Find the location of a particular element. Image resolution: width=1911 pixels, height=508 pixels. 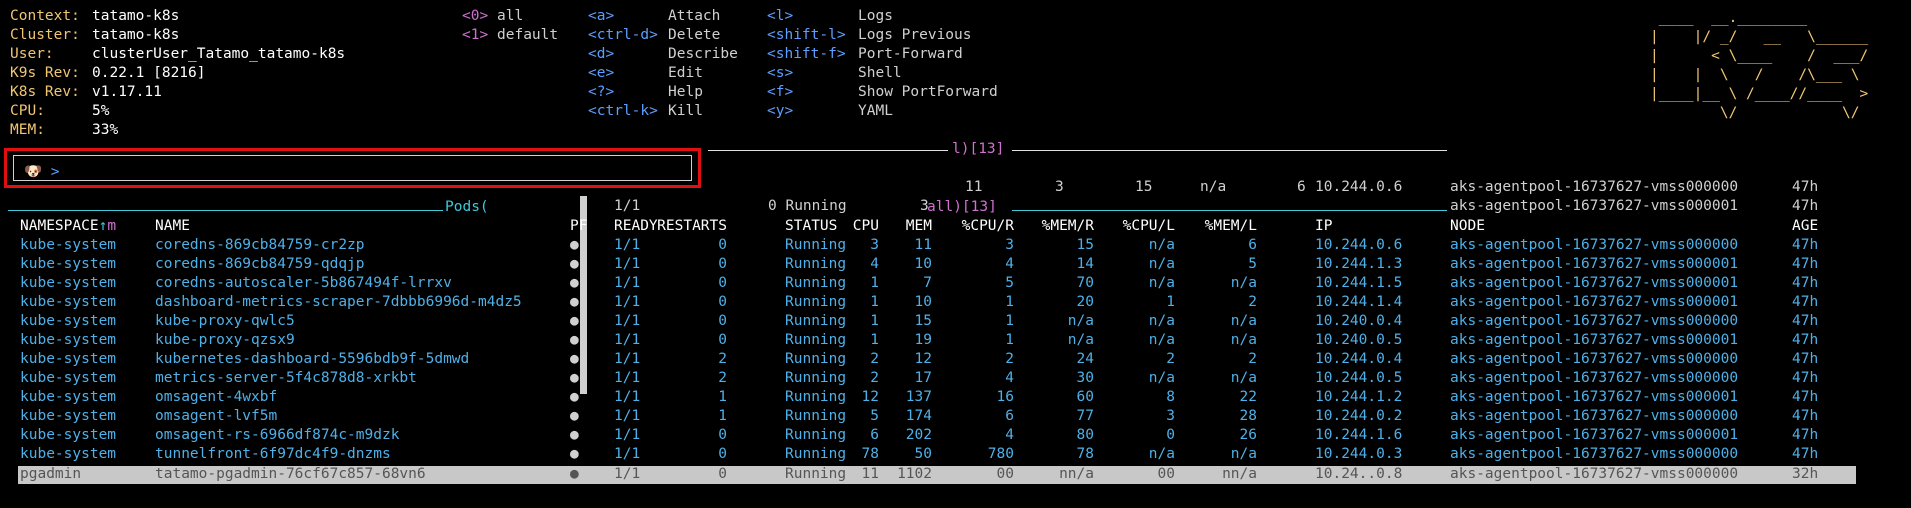

cell-mem-l: 26 is located at coordinates (1248, 435).